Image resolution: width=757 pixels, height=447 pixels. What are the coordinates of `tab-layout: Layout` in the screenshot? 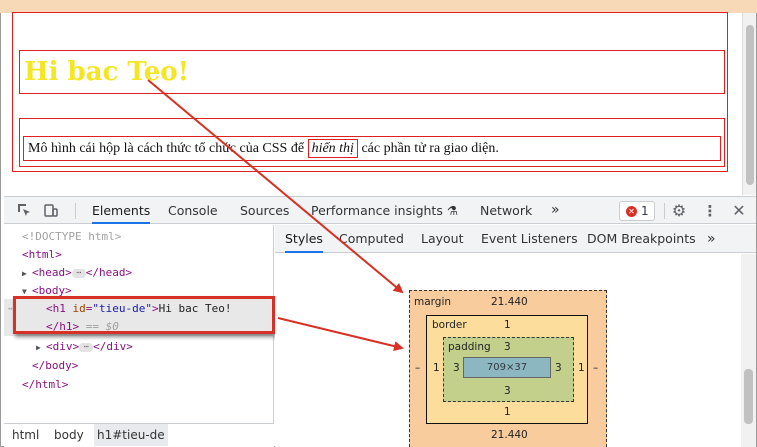 It's located at (442, 239).